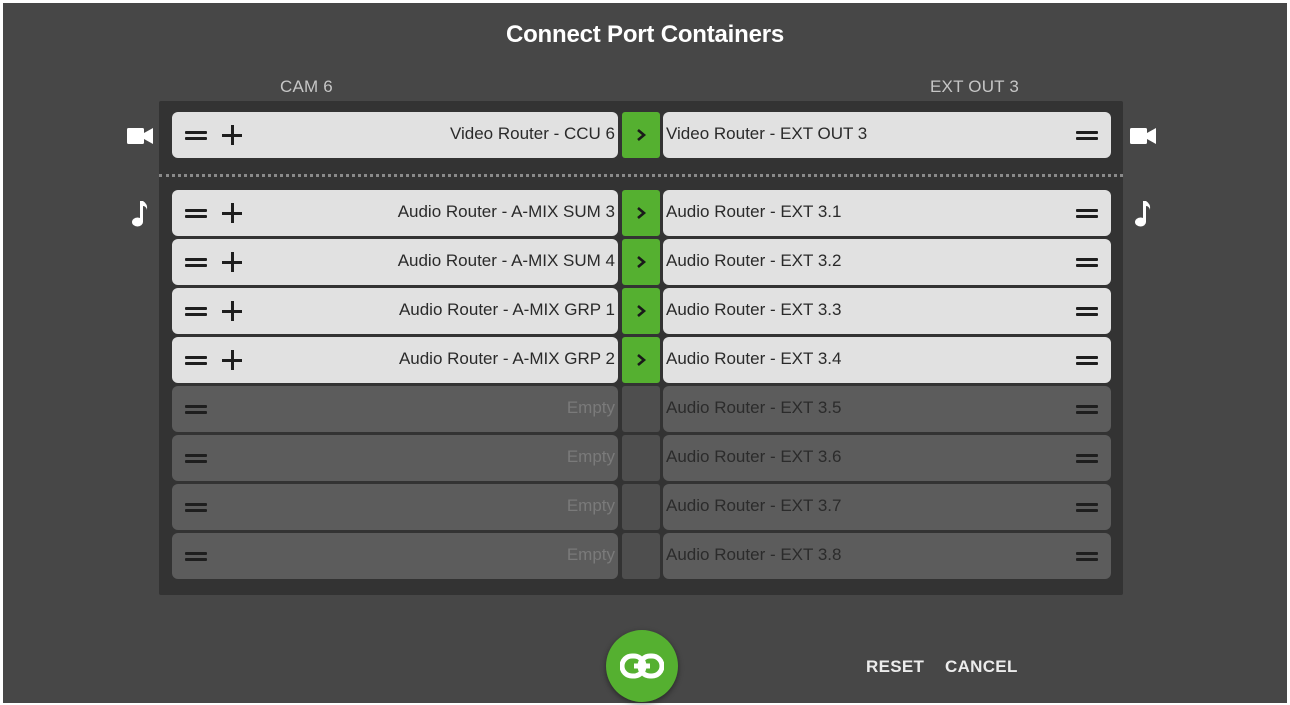  What do you see at coordinates (395, 135) in the screenshot?
I see `source-port-slot: Video Router - CCU 6` at bounding box center [395, 135].